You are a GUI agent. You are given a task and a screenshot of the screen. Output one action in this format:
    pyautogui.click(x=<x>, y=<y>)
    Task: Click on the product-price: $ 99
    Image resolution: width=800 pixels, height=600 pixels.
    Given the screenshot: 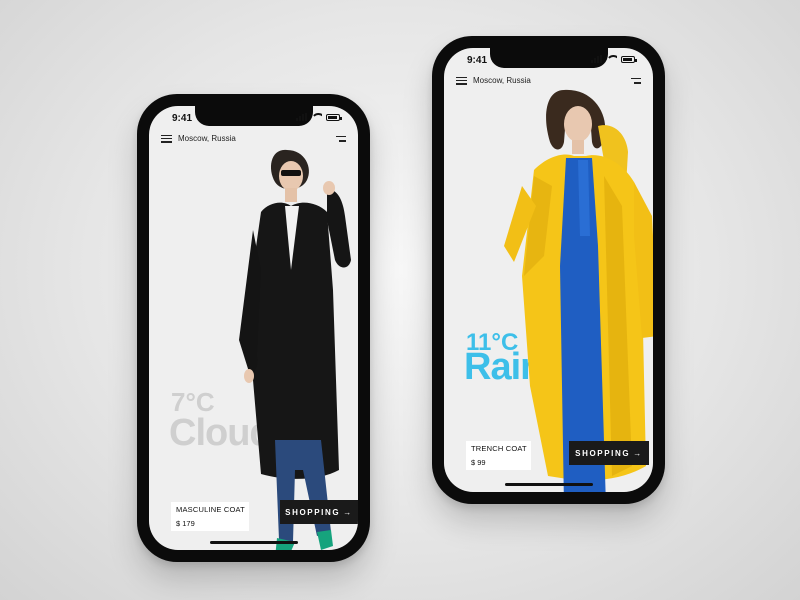 What is the action you would take?
    pyautogui.click(x=478, y=462)
    